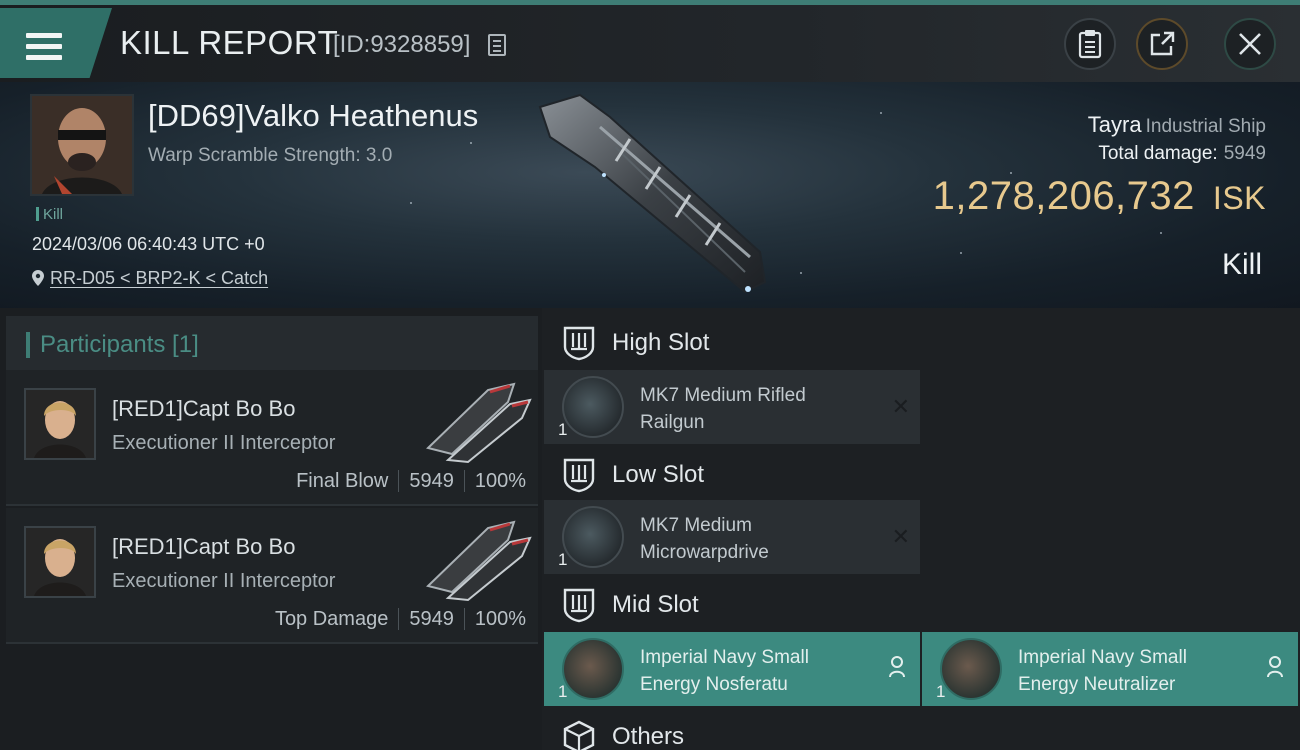 The height and width of the screenshot is (750, 1300). I want to click on module-item: 1 MK7 Medium Rifled Railgun ✕, so click(732, 407).